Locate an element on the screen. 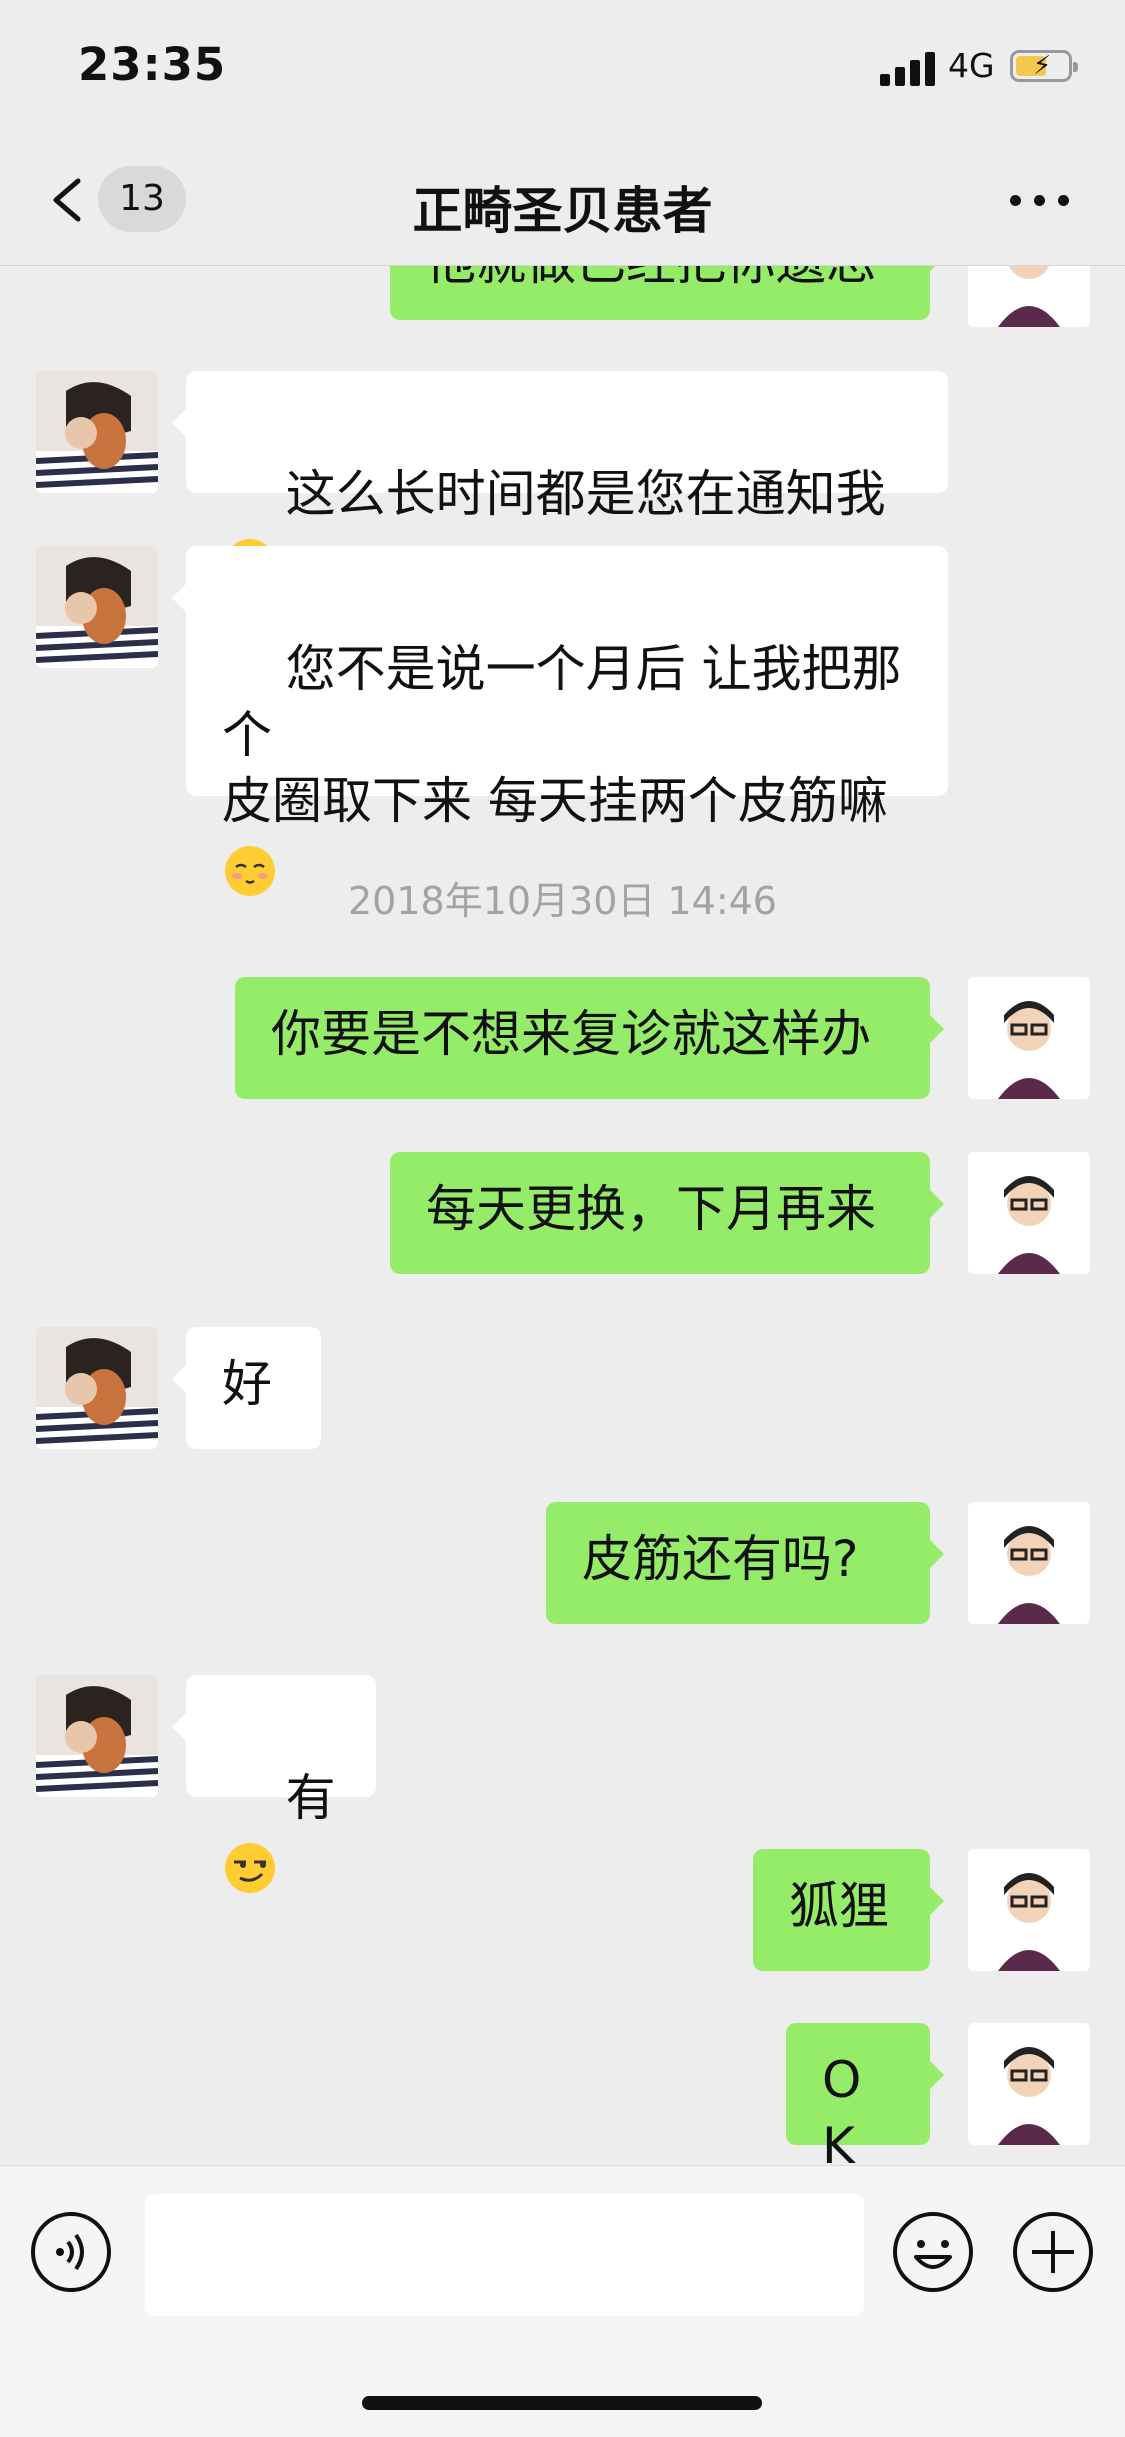  message-bubble: OK is located at coordinates (865, 2094).